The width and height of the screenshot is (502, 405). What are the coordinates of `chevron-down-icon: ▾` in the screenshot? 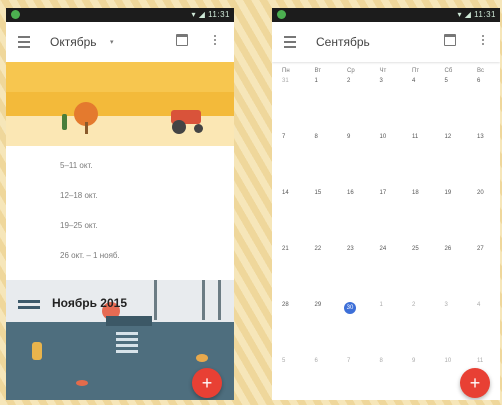 It's located at (112, 42).